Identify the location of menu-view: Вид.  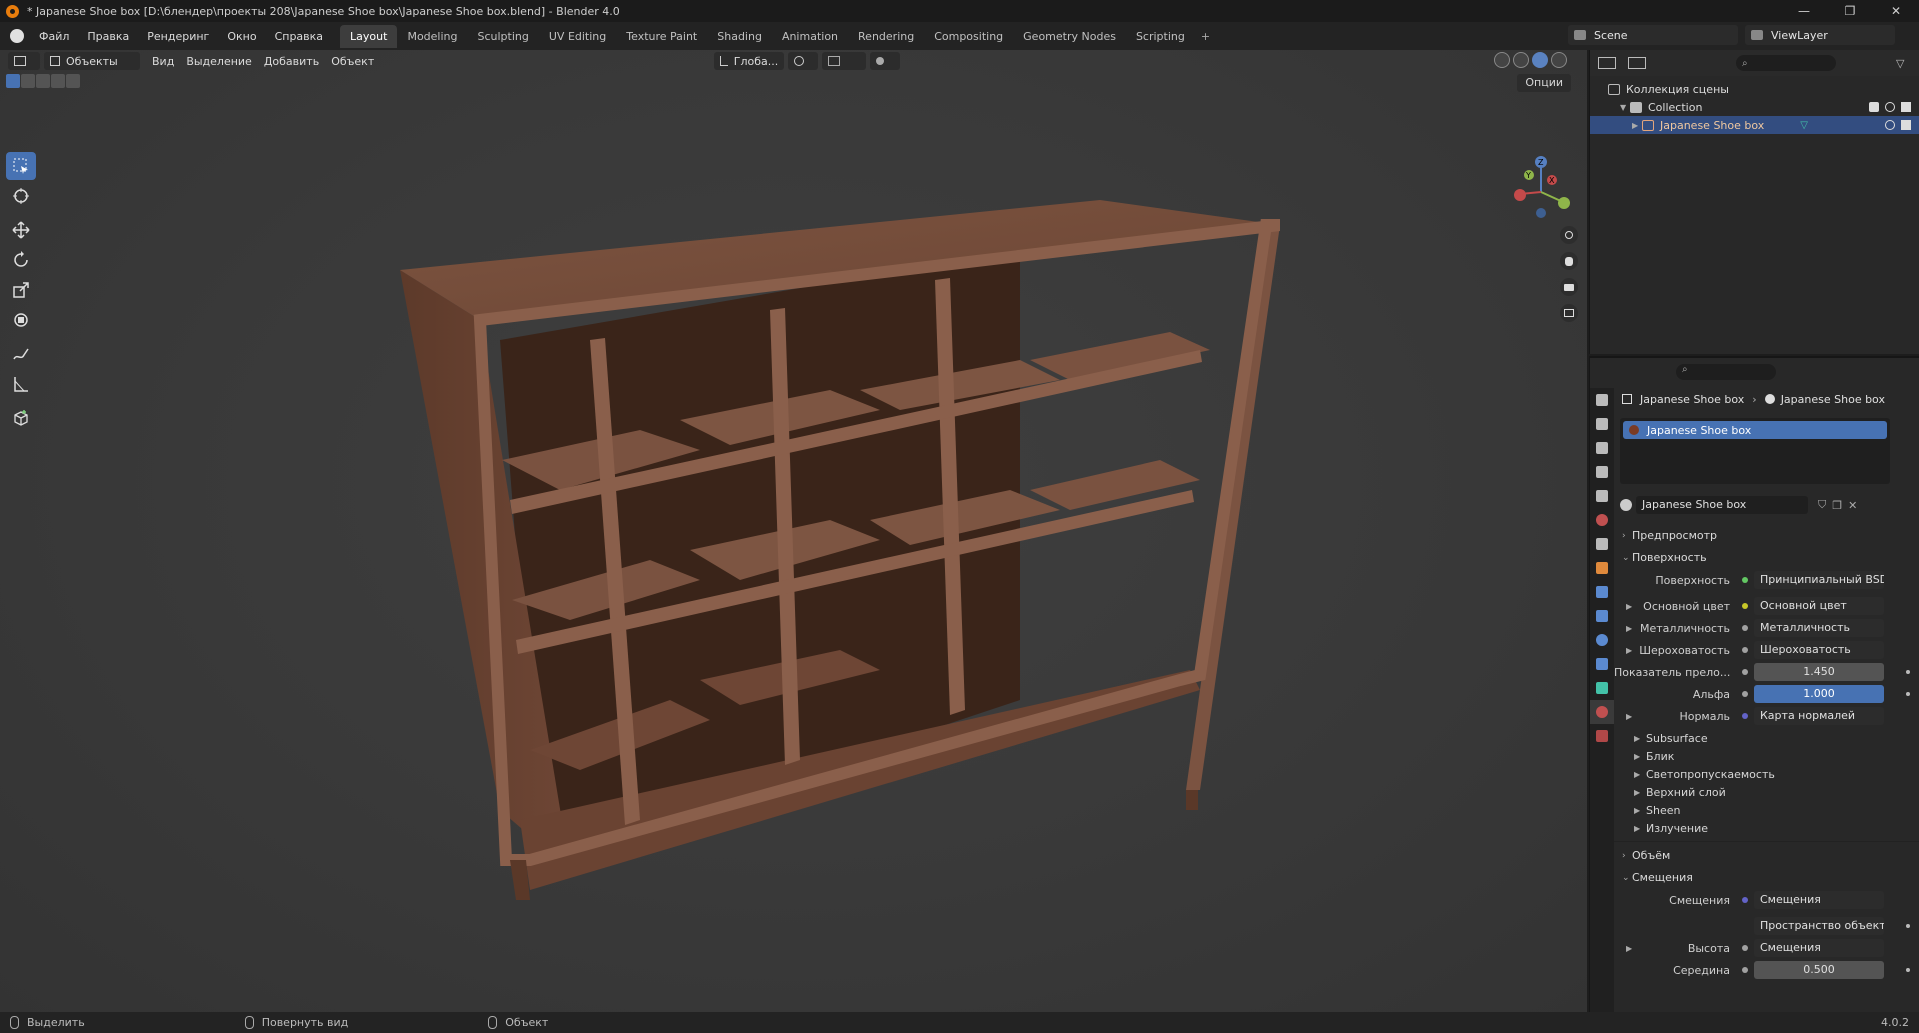
(163, 61).